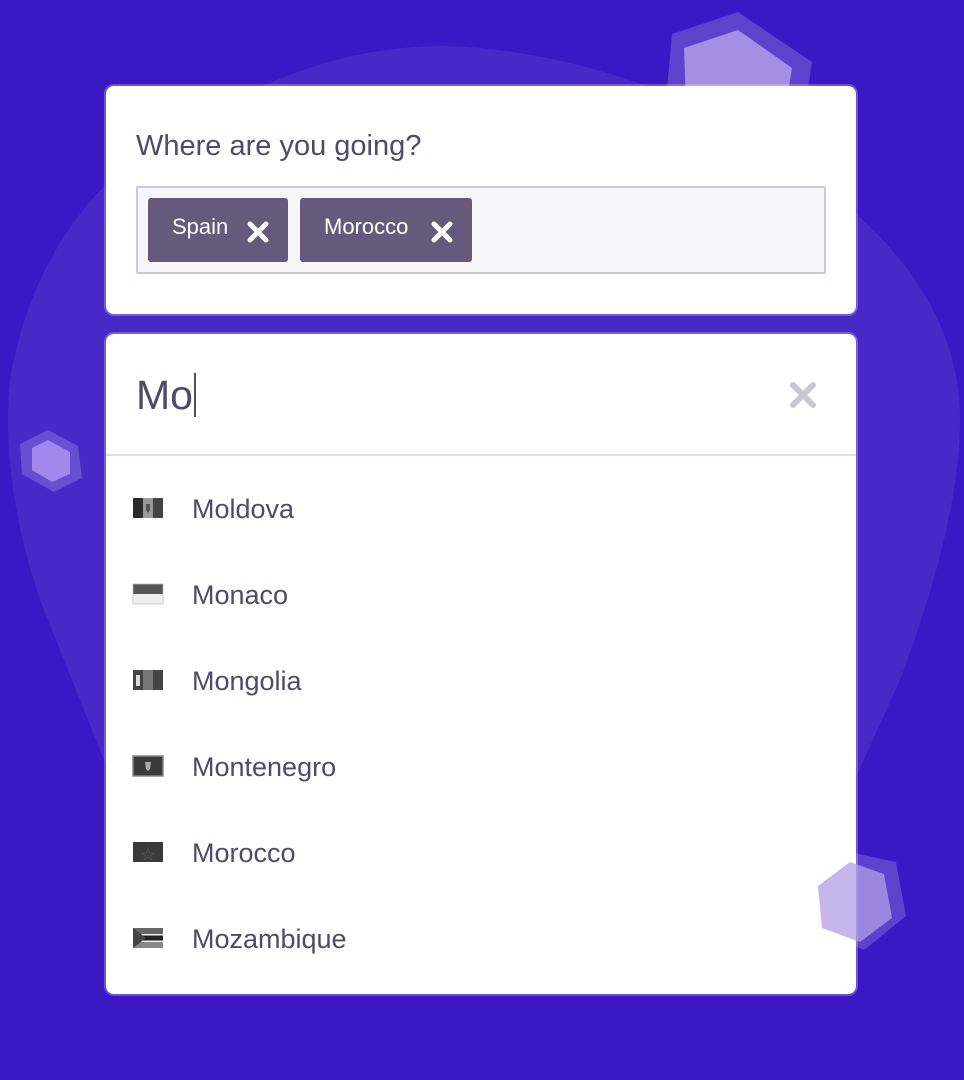 This screenshot has width=964, height=1080. Describe the element at coordinates (194, 395) in the screenshot. I see `text-caret` at that location.